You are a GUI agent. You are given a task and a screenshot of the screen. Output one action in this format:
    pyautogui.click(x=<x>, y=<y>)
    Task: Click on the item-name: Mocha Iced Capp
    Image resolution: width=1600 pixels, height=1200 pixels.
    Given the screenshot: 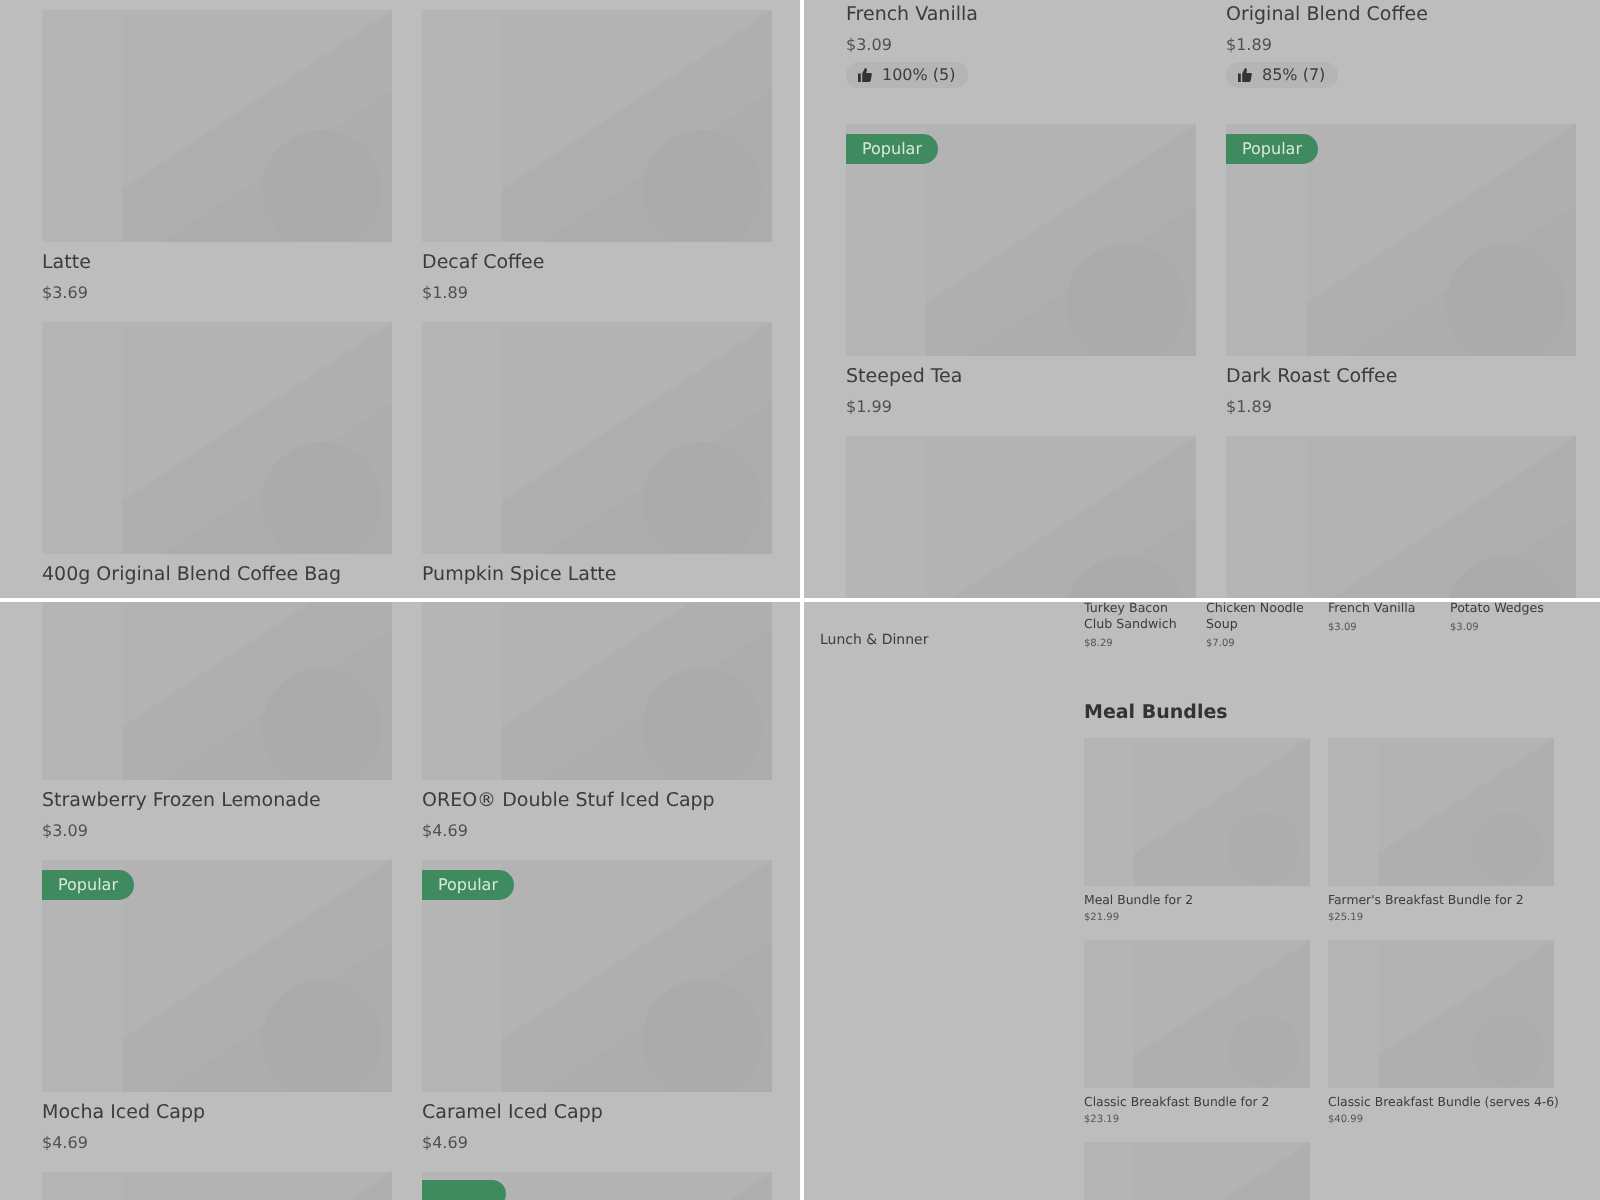 What is the action you would take?
    pyautogui.click(x=217, y=1113)
    